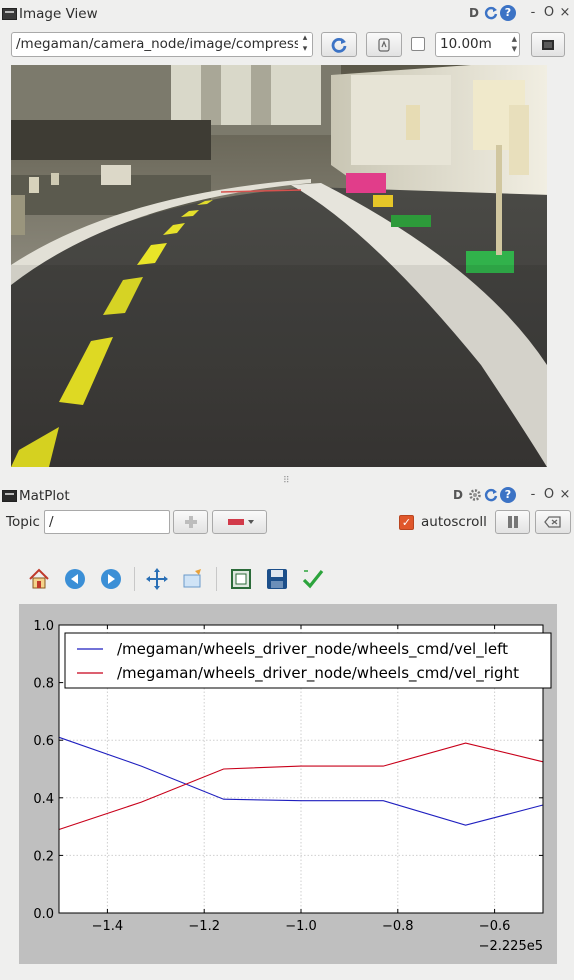  I want to click on image-topic-combo: /megaman/camera_node/image/compress ▴ ▾, so click(162, 44).